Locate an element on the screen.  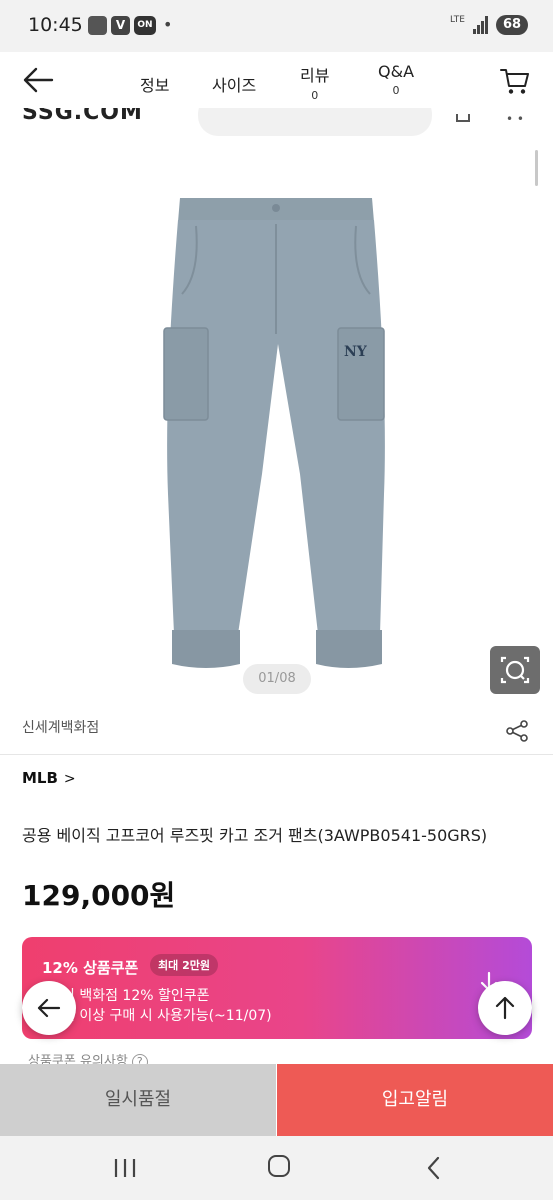
visual-search-button is located at coordinates (515, 670).